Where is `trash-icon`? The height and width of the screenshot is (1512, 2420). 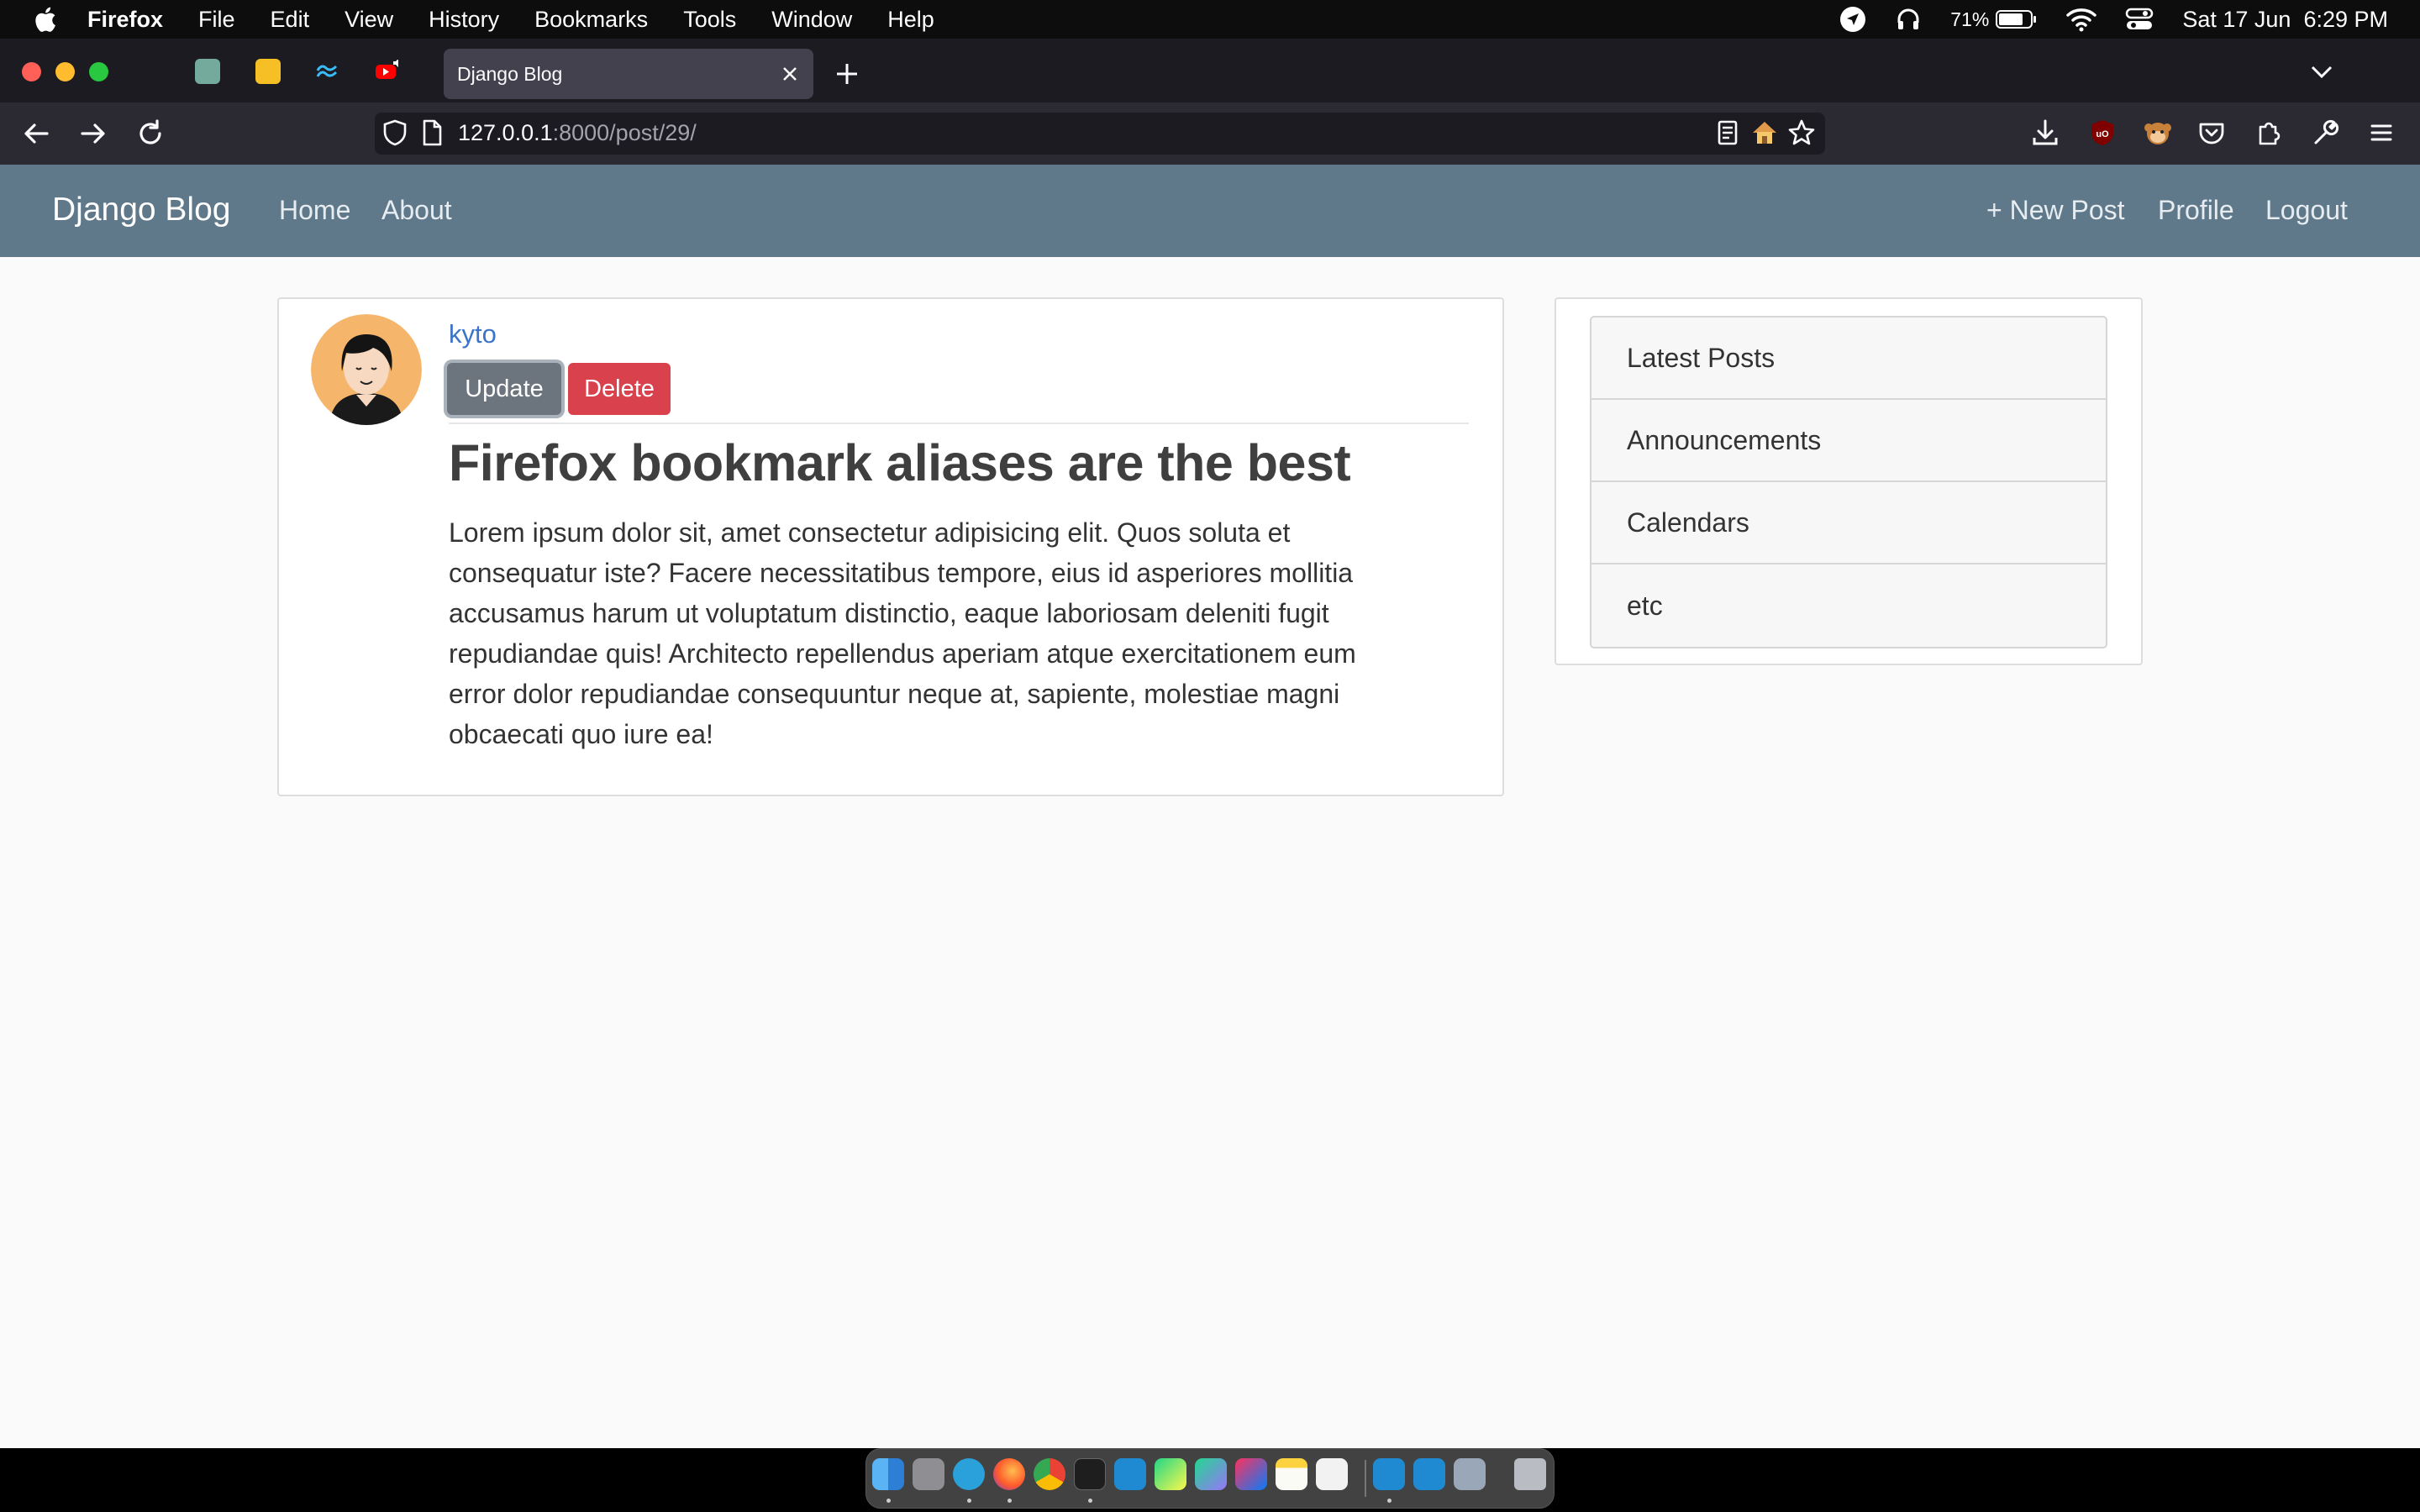 trash-icon is located at coordinates (1530, 1474).